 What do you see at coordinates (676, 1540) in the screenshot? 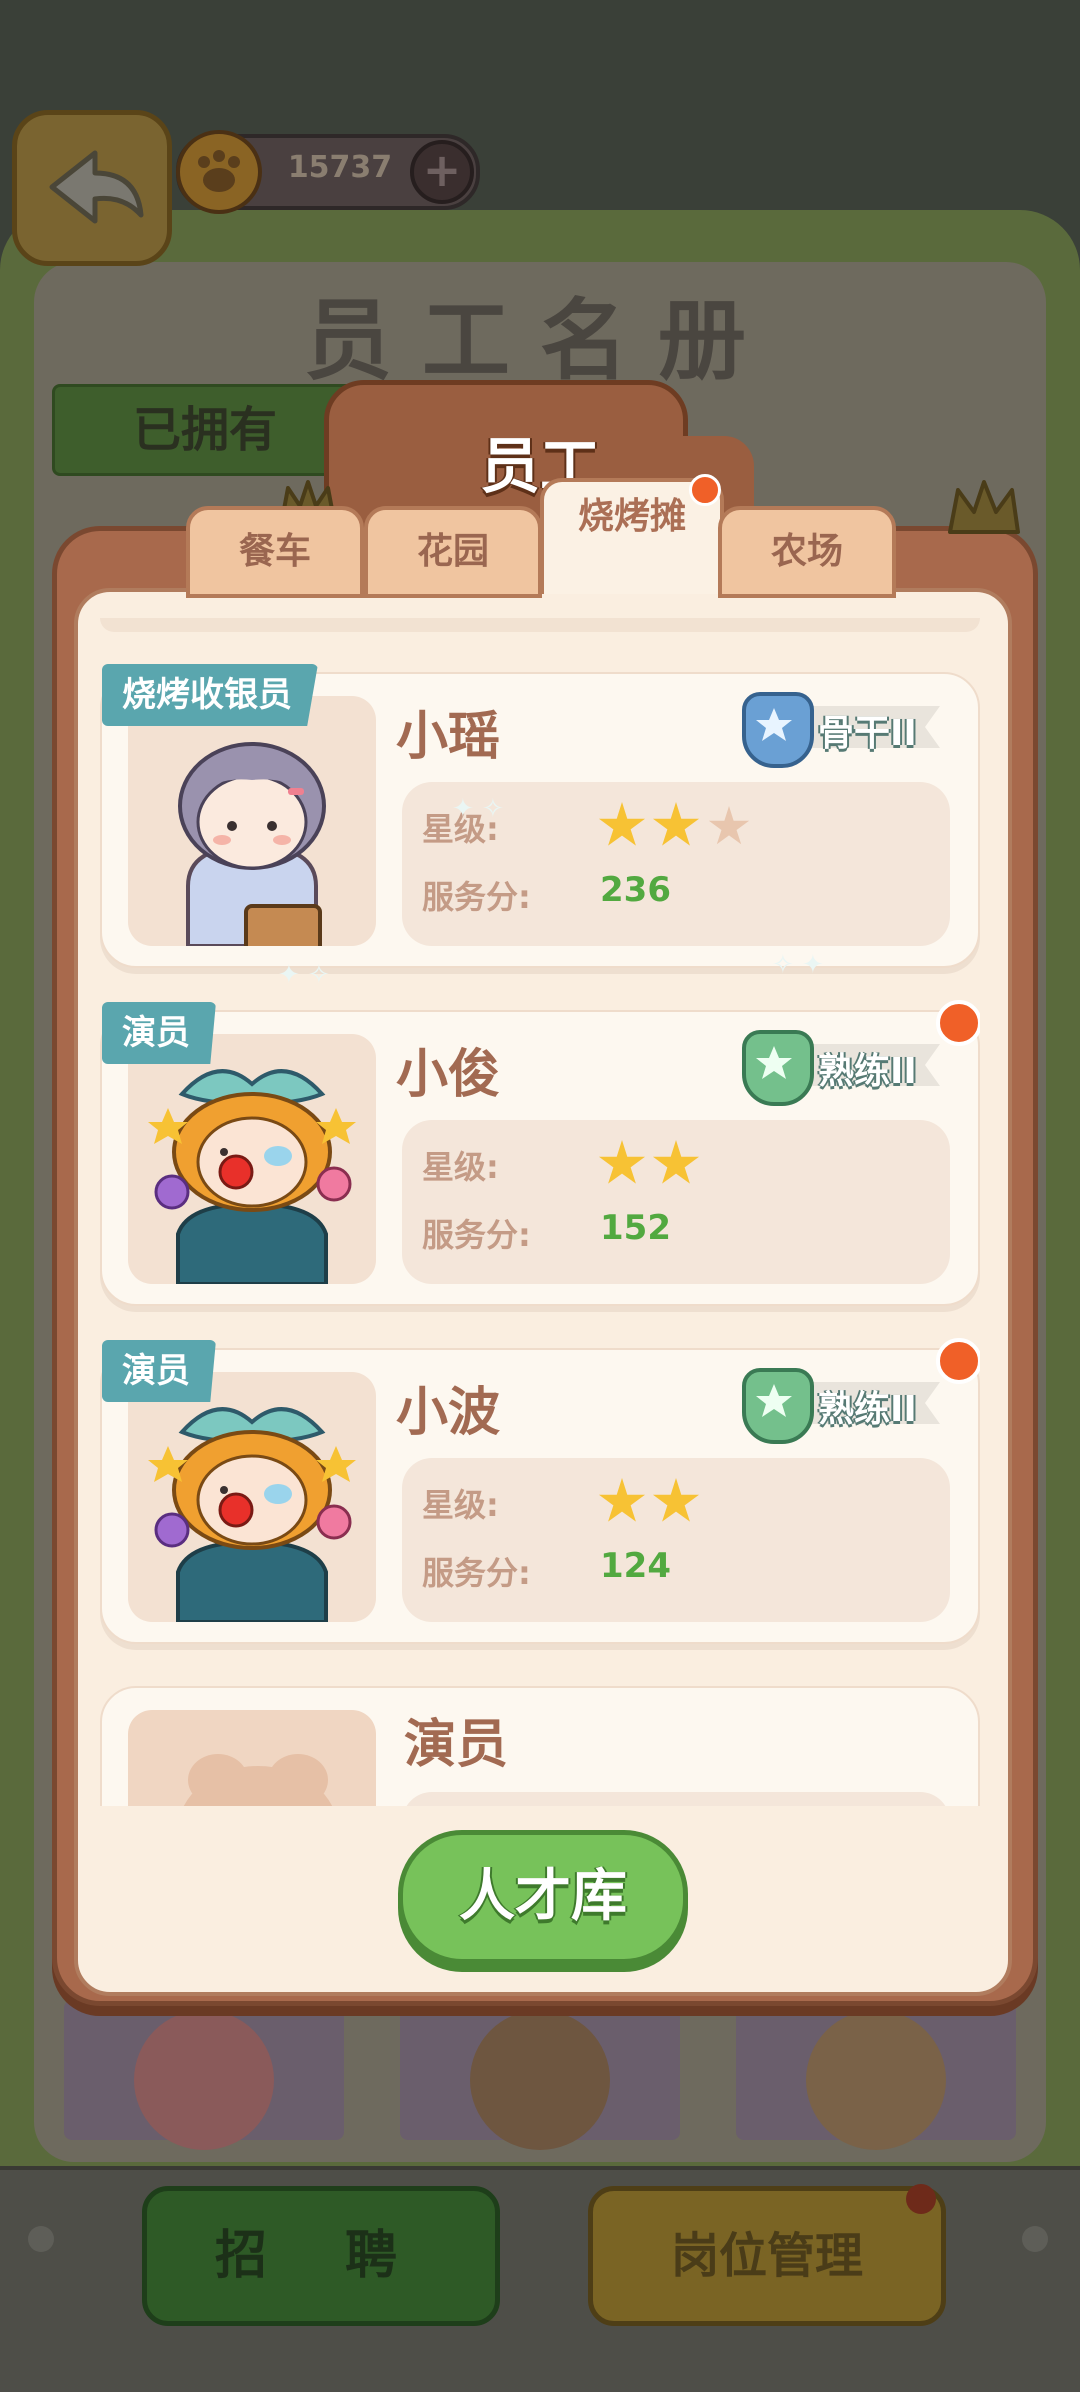
I see `stats-panel: 星级: 服务分: 124` at bounding box center [676, 1540].